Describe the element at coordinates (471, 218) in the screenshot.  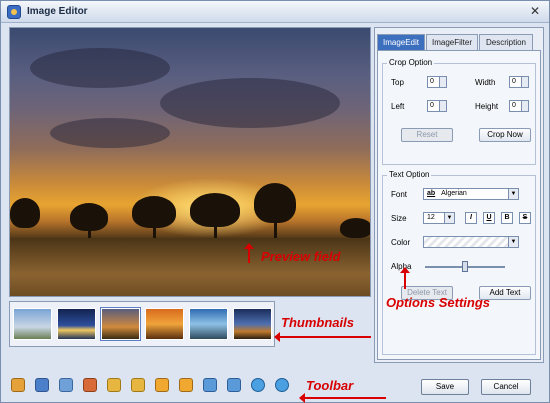
I see `italic-button: I` at that location.